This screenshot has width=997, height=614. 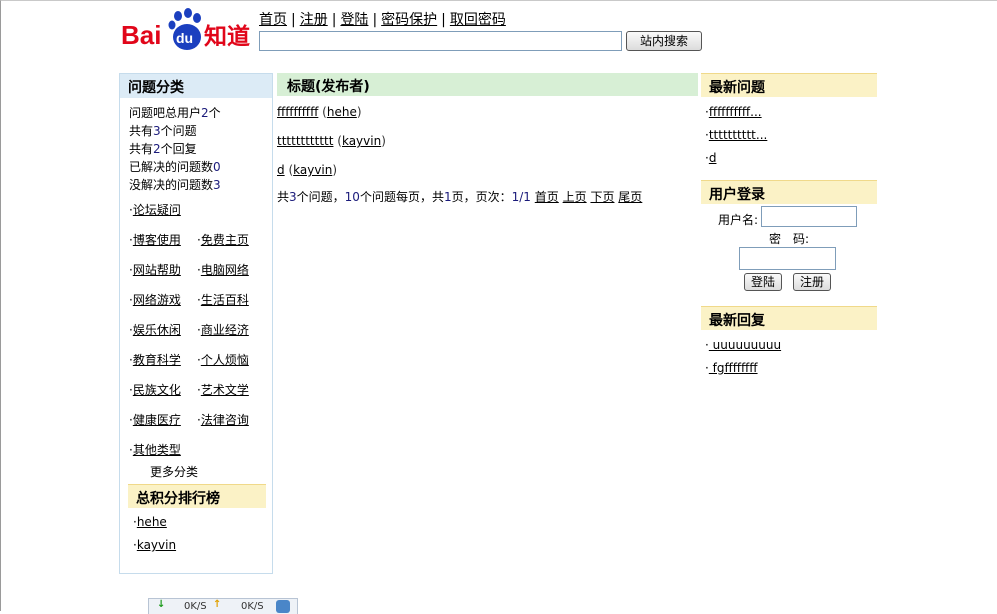 I want to click on question-row: d (kayvin), so click(x=307, y=170).